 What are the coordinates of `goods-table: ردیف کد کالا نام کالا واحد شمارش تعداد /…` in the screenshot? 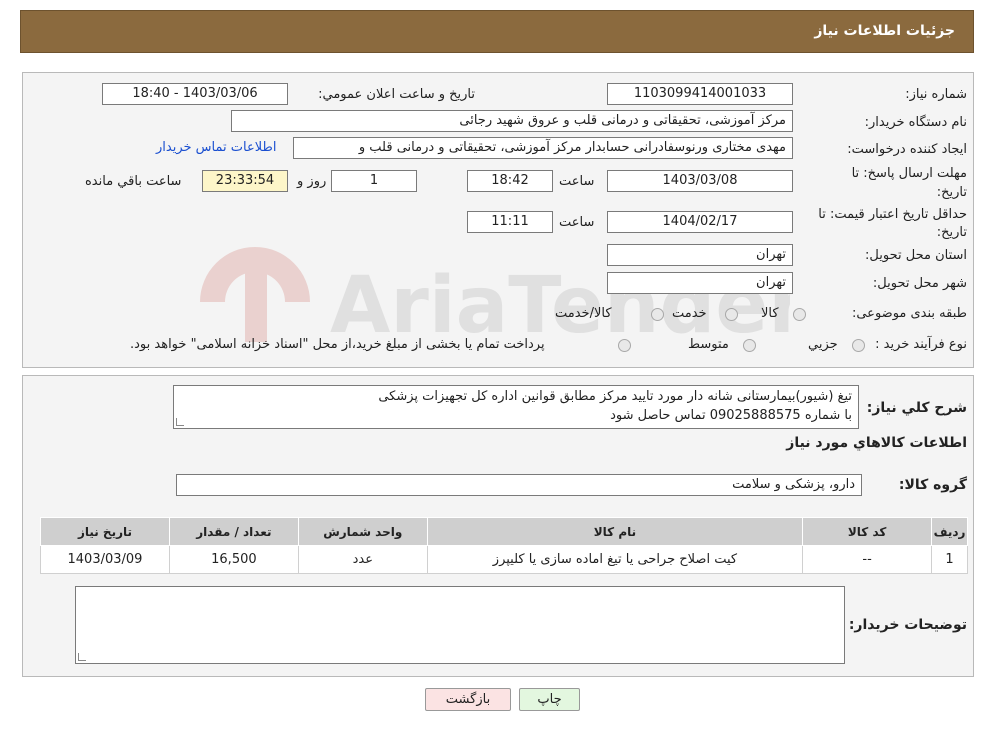 It's located at (504, 545).